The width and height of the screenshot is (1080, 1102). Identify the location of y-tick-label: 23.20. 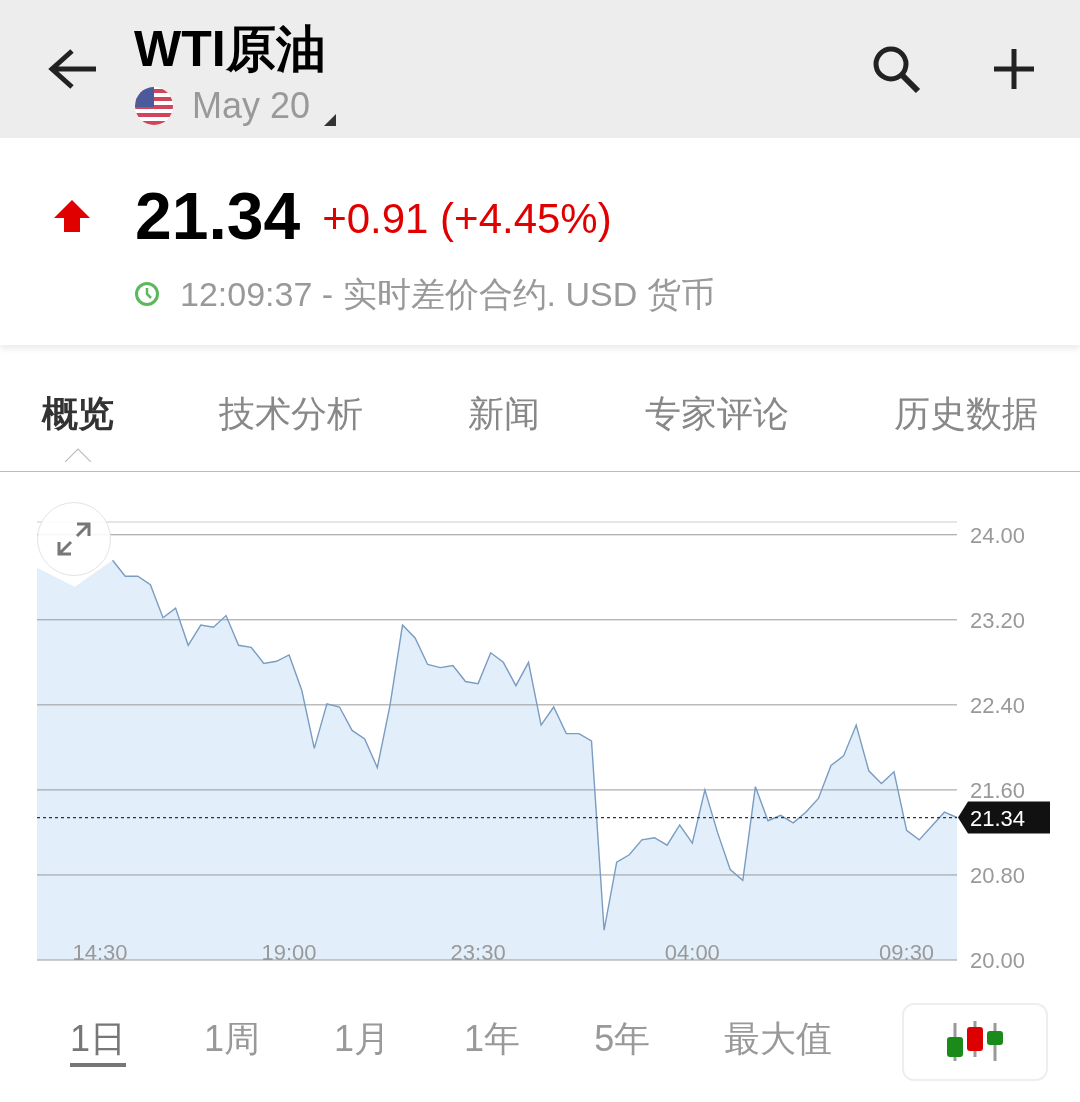
(998, 620).